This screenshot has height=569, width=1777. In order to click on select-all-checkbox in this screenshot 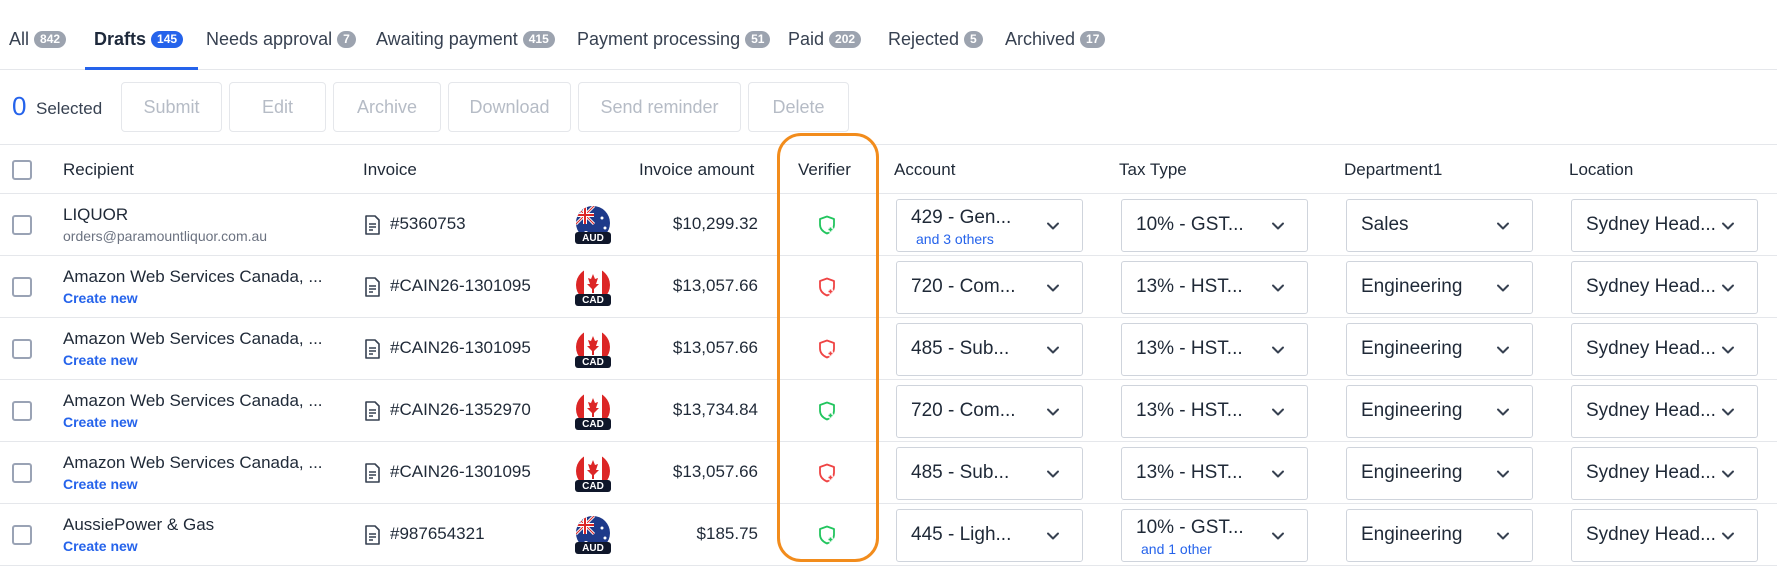, I will do `click(22, 170)`.